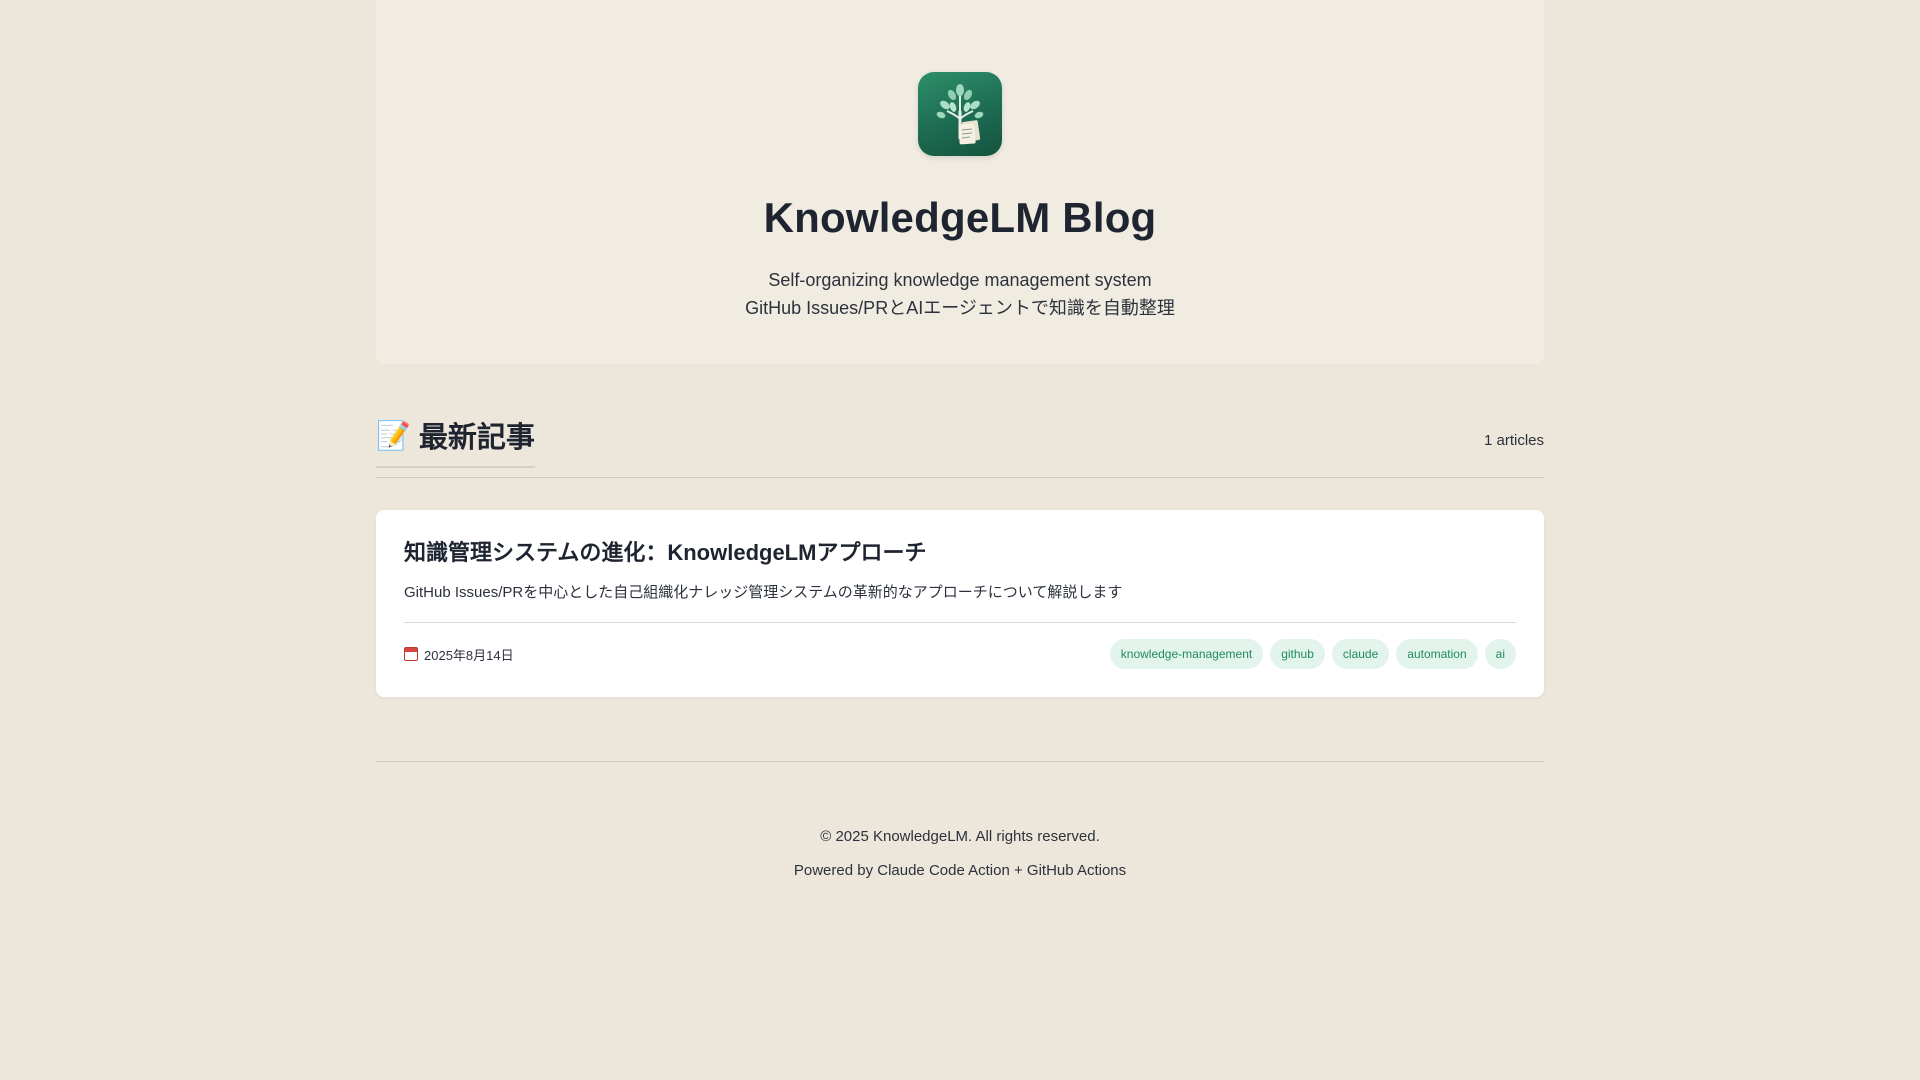 This screenshot has height=1080, width=1920. I want to click on section-title-group: 📝 最新記事, so click(455, 441).